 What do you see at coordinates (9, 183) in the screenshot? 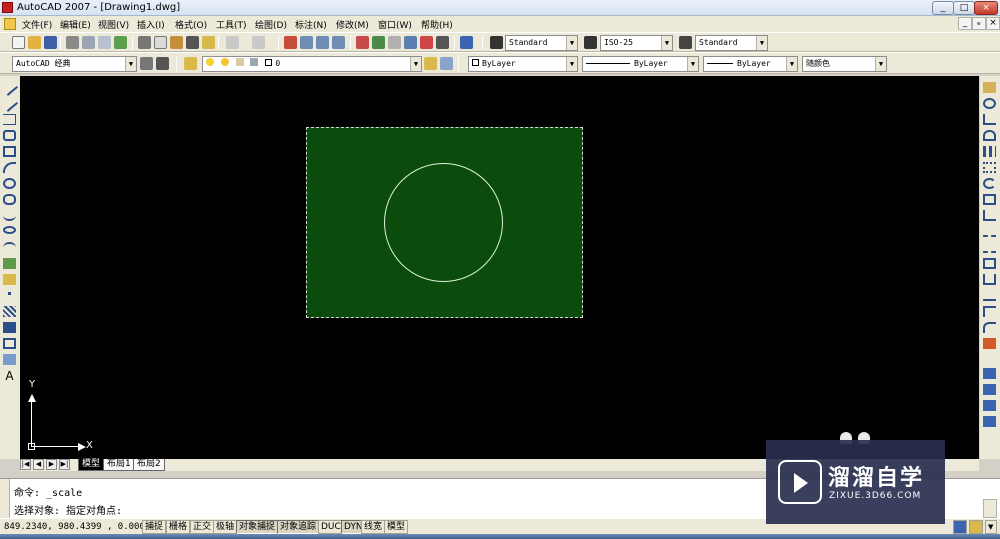
I see `circle-icon` at bounding box center [9, 183].